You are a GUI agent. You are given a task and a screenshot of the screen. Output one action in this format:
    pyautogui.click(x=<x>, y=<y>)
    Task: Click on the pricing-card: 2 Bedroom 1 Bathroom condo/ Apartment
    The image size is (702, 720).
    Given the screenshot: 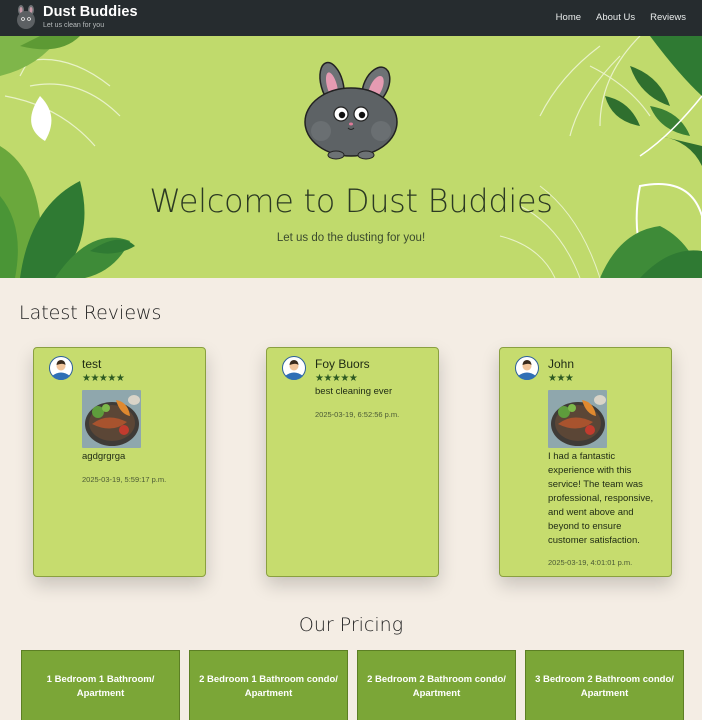 What is the action you would take?
    pyautogui.click(x=268, y=685)
    